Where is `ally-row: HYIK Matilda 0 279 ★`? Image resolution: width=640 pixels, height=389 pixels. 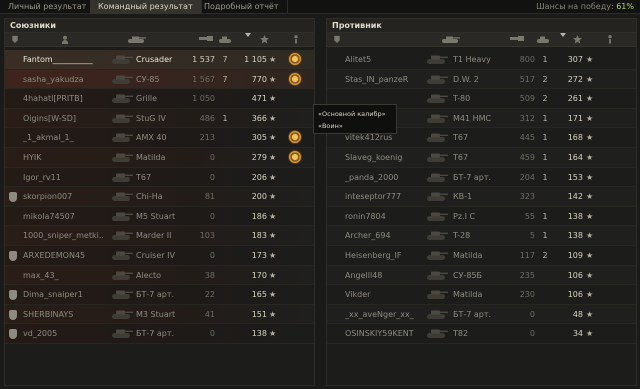
ally-row: HYIK Matilda 0 279 ★ is located at coordinates (159, 157).